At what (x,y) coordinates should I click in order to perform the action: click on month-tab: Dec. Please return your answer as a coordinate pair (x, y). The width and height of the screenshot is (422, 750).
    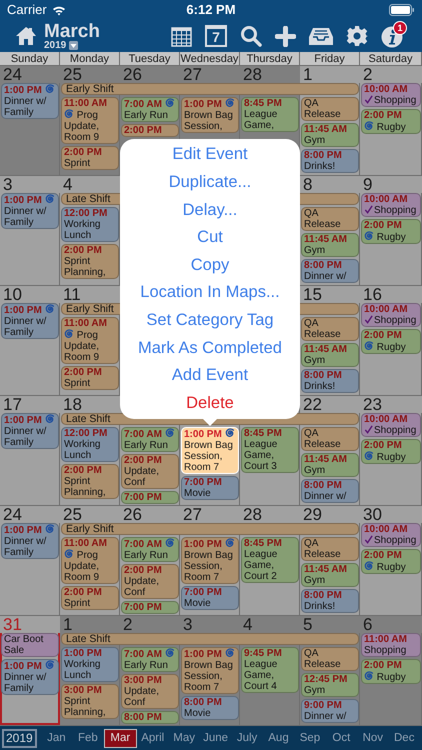
    Looking at the image, I should click on (404, 738).